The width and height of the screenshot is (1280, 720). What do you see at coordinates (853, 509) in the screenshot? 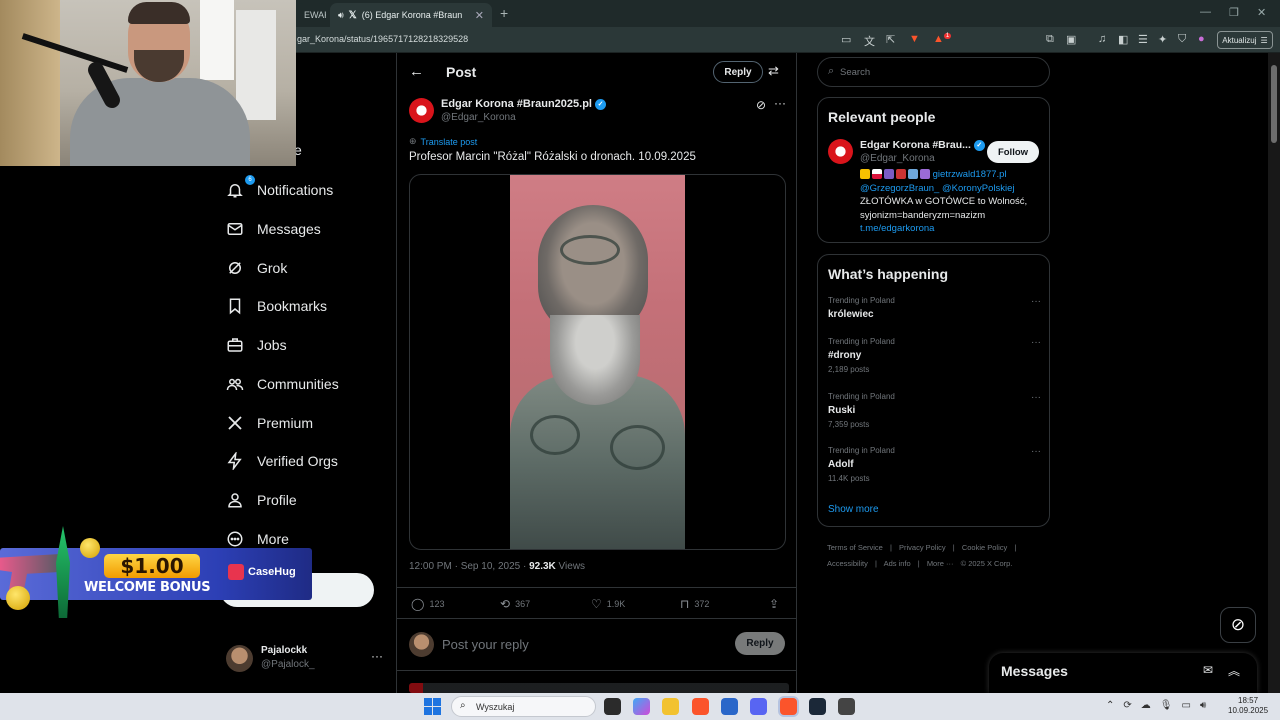
I see `show-more-link: Show more` at bounding box center [853, 509].